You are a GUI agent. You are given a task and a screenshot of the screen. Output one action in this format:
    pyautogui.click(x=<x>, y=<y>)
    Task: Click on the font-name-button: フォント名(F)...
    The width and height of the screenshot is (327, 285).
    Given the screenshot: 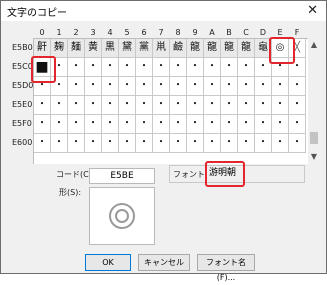 What is the action you would take?
    pyautogui.click(x=226, y=268)
    